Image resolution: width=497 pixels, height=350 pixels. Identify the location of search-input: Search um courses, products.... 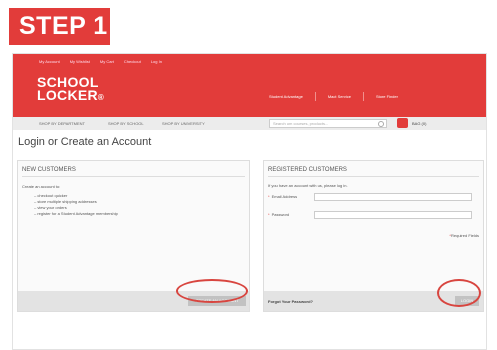
(328, 123).